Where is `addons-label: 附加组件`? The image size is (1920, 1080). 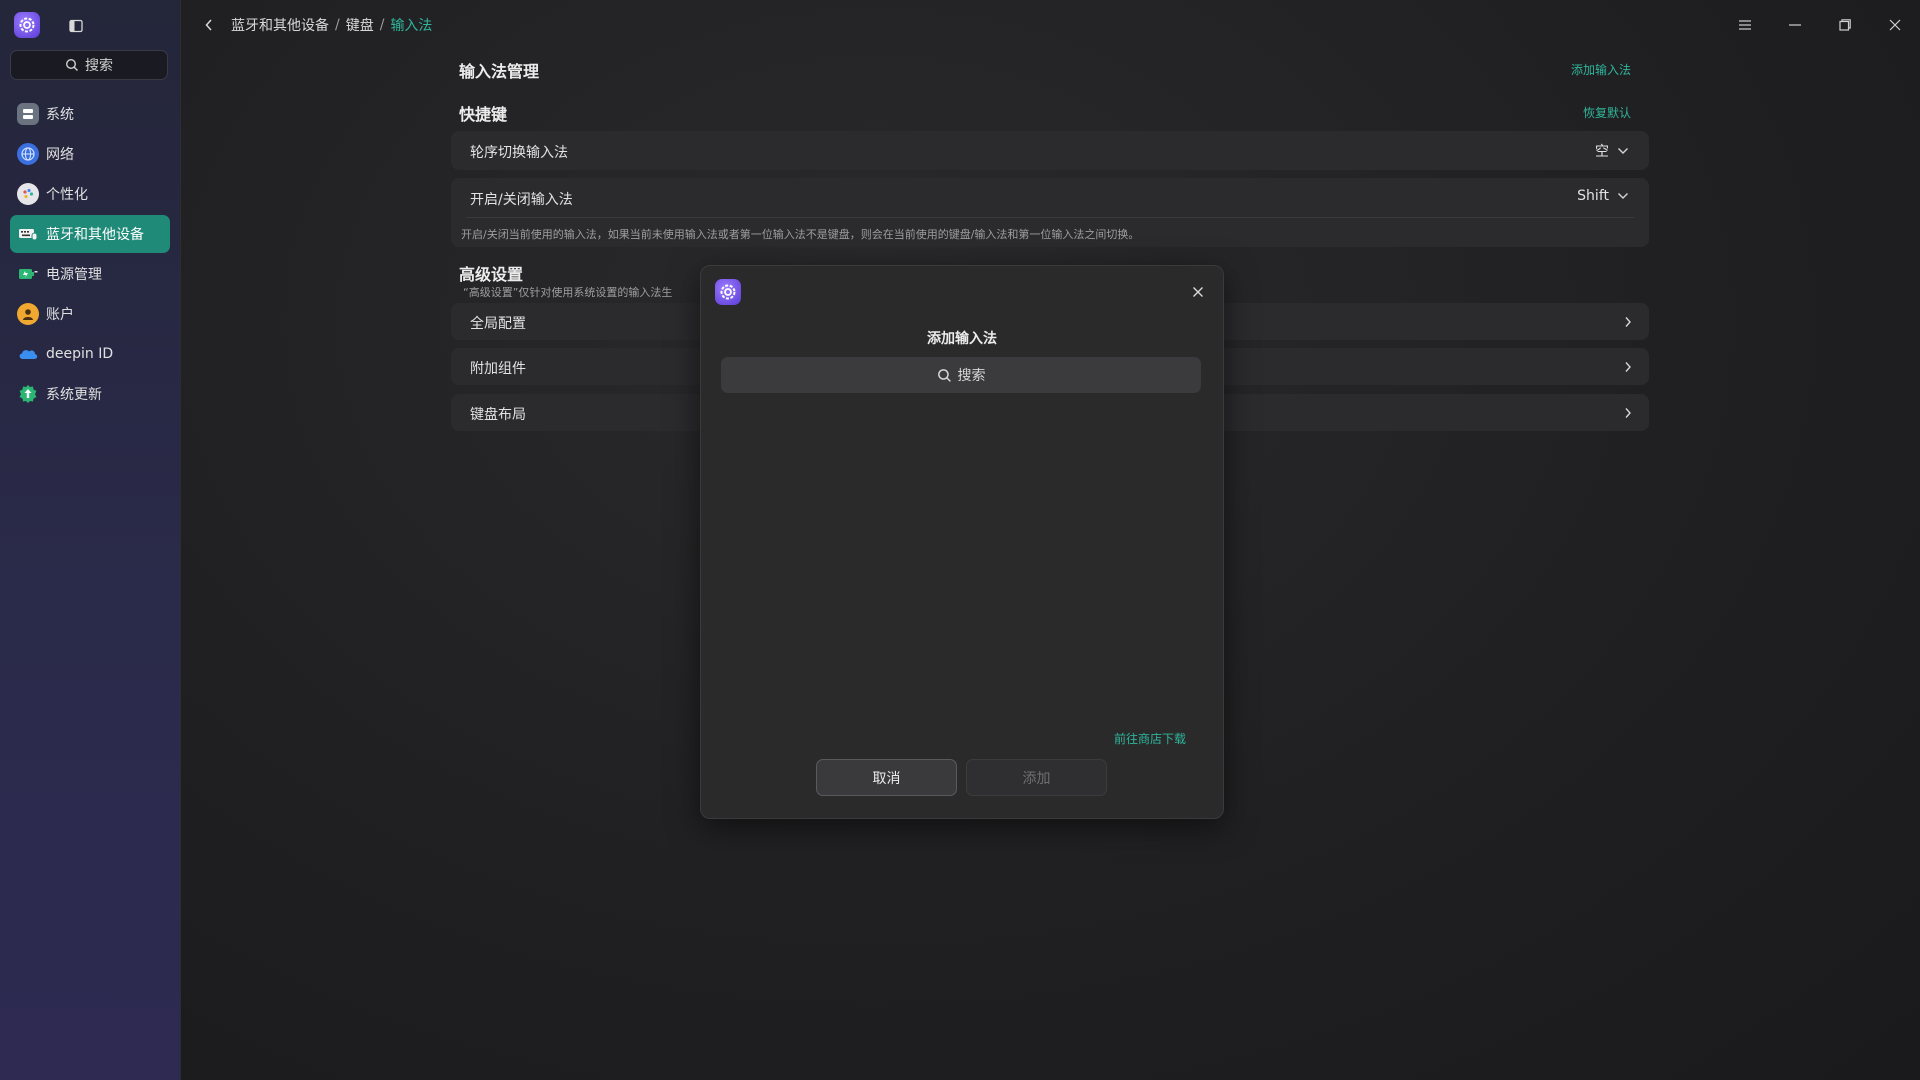 addons-label: 附加组件 is located at coordinates (498, 369).